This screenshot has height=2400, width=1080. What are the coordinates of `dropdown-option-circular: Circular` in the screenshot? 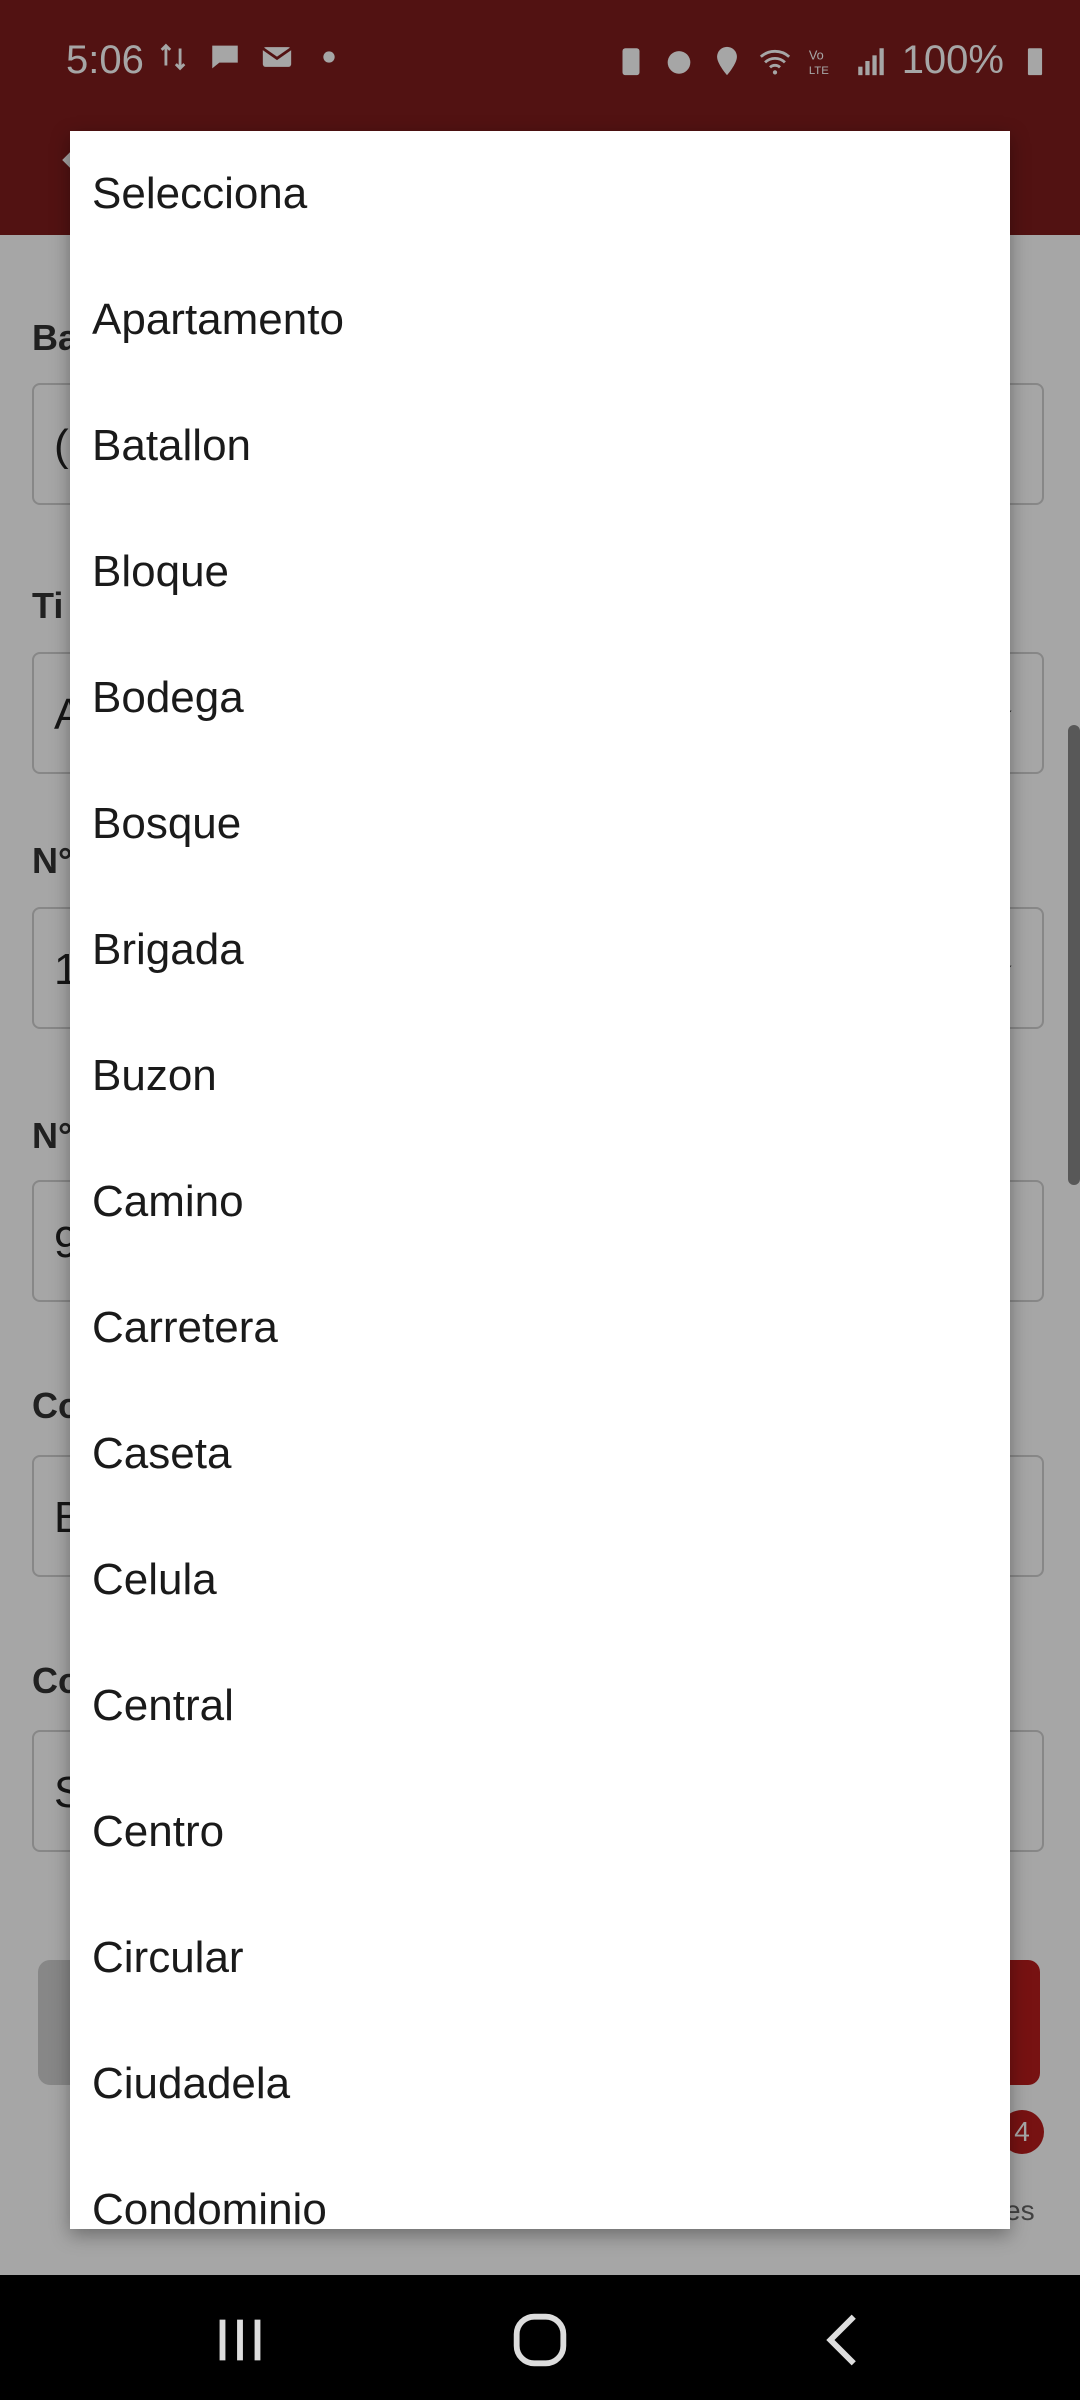 It's located at (540, 1958).